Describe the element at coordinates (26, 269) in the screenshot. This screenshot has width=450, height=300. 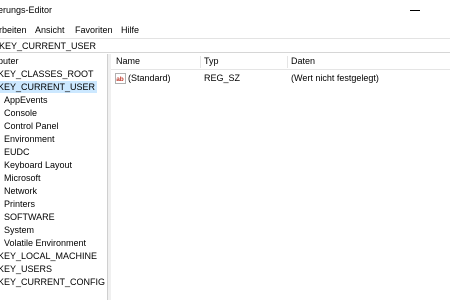
I see `tree-item-hkey-users: KEY_USERS` at that location.